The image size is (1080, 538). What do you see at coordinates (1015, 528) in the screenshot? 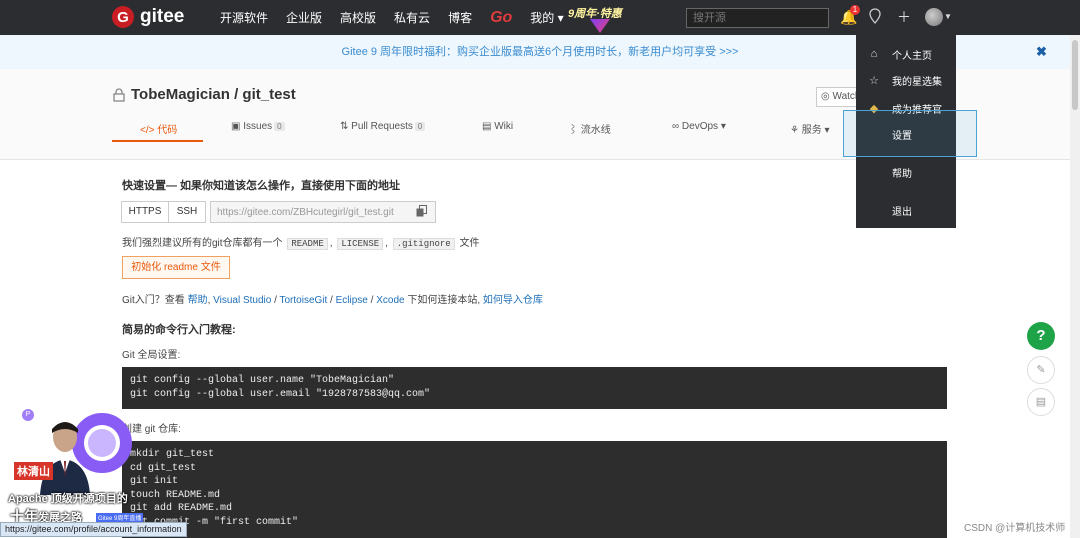
I see `watermark: CSDN @计算机技术师` at bounding box center [1015, 528].